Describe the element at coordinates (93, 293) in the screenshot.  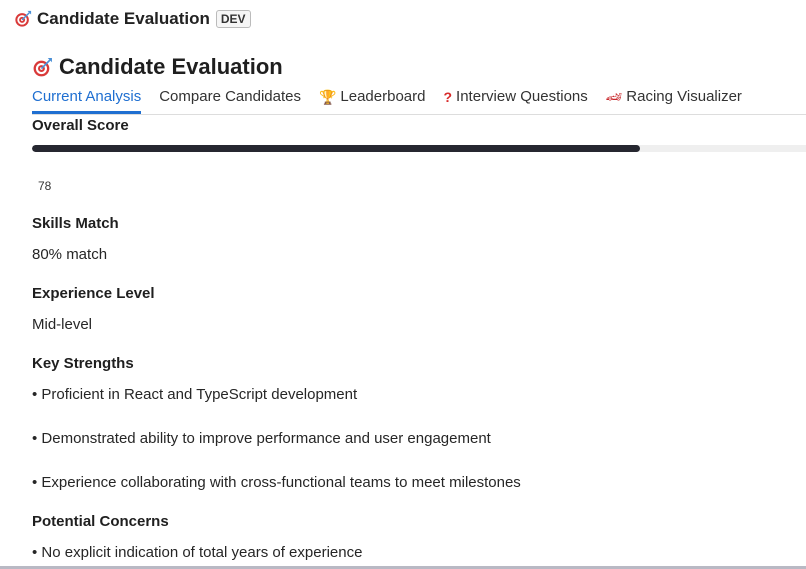
I see `experience-level-label: Experience Level` at that location.